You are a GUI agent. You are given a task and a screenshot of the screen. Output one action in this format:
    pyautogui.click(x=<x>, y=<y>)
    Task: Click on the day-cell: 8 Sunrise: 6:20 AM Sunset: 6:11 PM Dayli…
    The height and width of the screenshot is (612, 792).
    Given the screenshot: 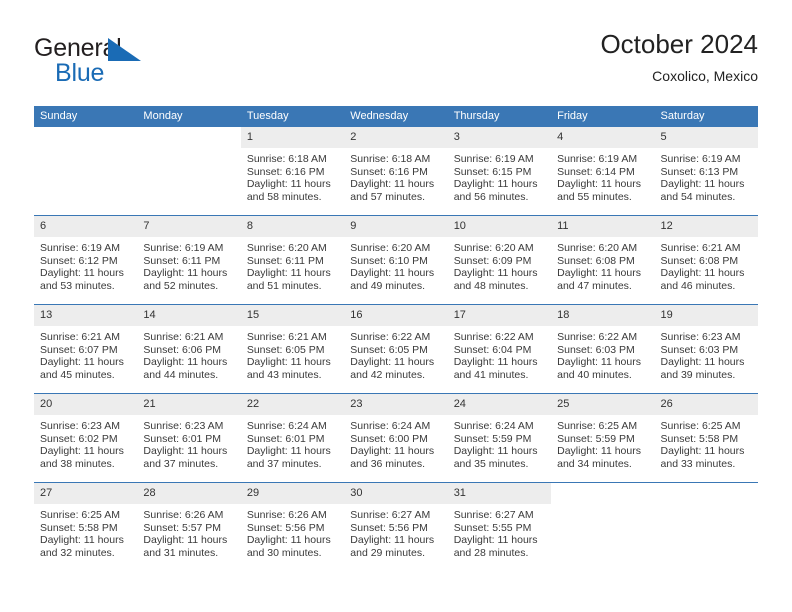 What is the action you would take?
    pyautogui.click(x=292, y=260)
    